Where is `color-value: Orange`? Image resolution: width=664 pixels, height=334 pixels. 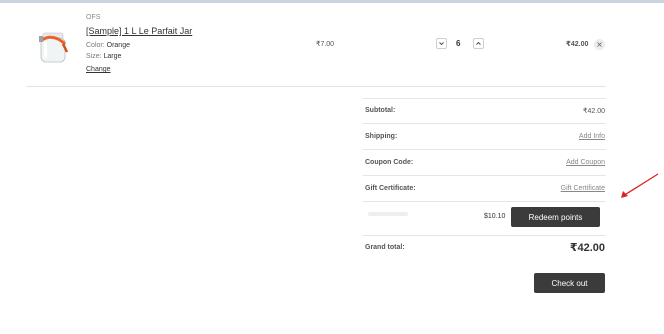 color-value: Orange is located at coordinates (118, 45).